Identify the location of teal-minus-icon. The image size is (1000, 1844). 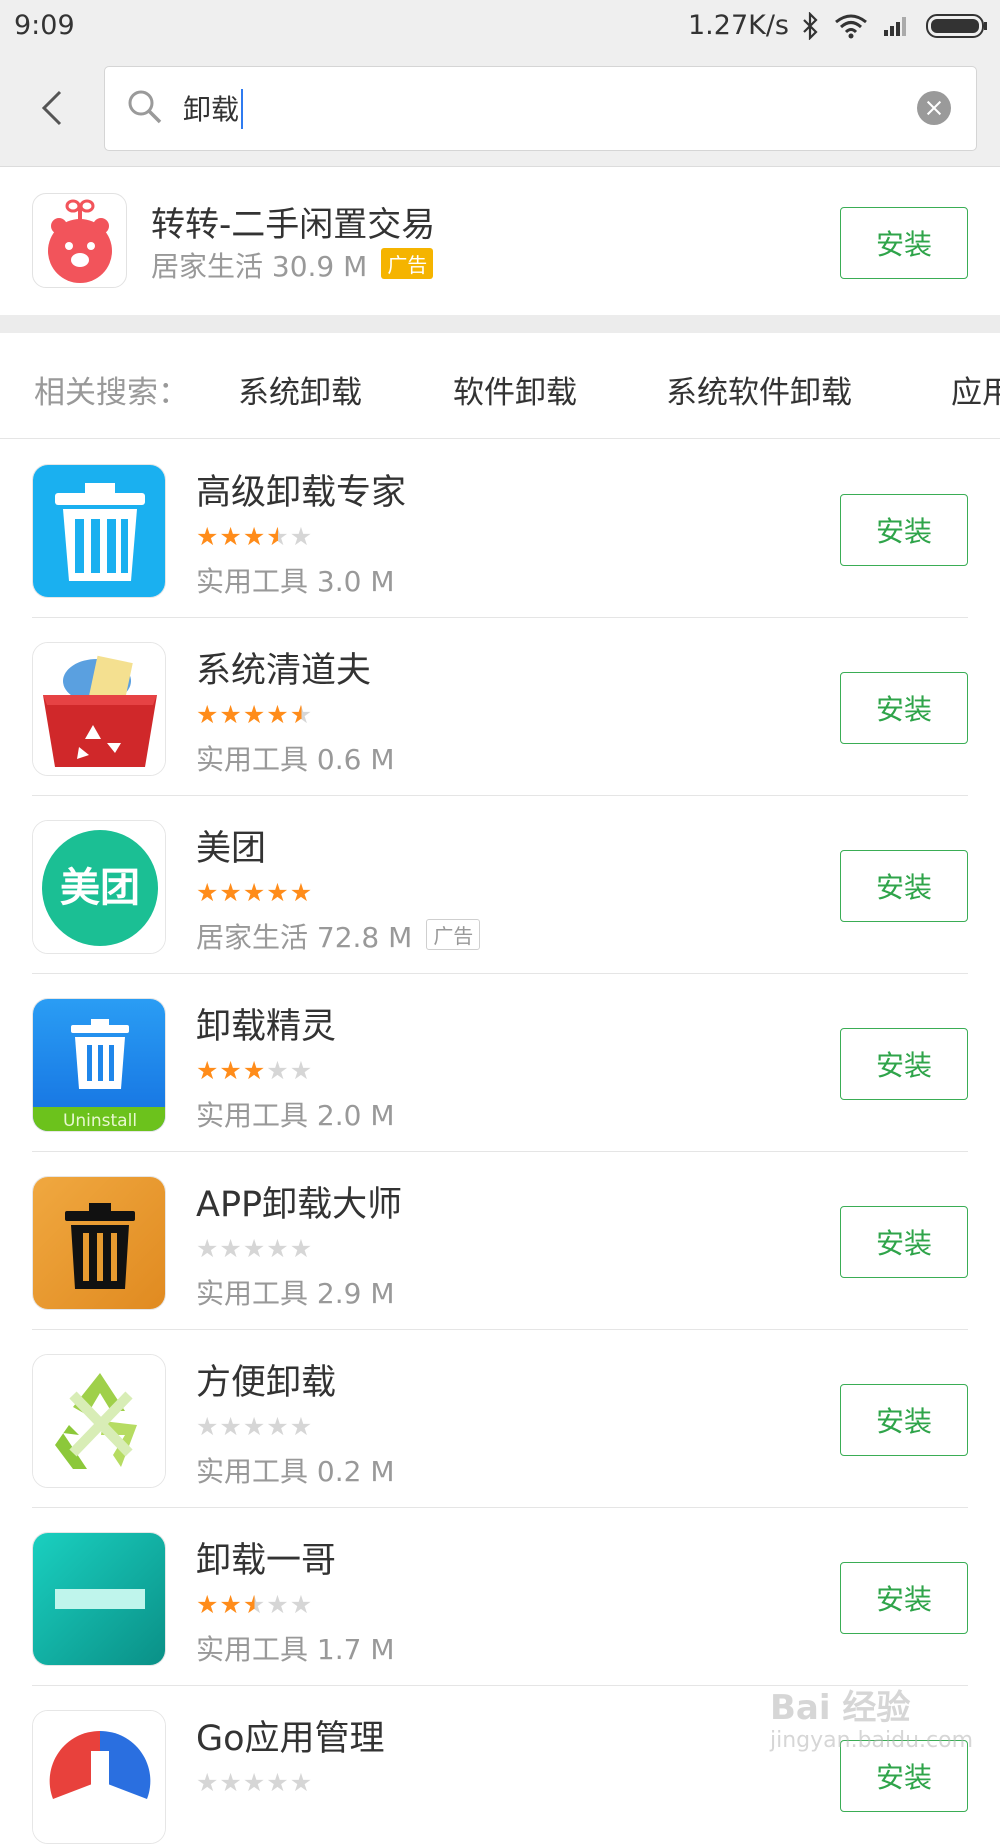
(99, 1599).